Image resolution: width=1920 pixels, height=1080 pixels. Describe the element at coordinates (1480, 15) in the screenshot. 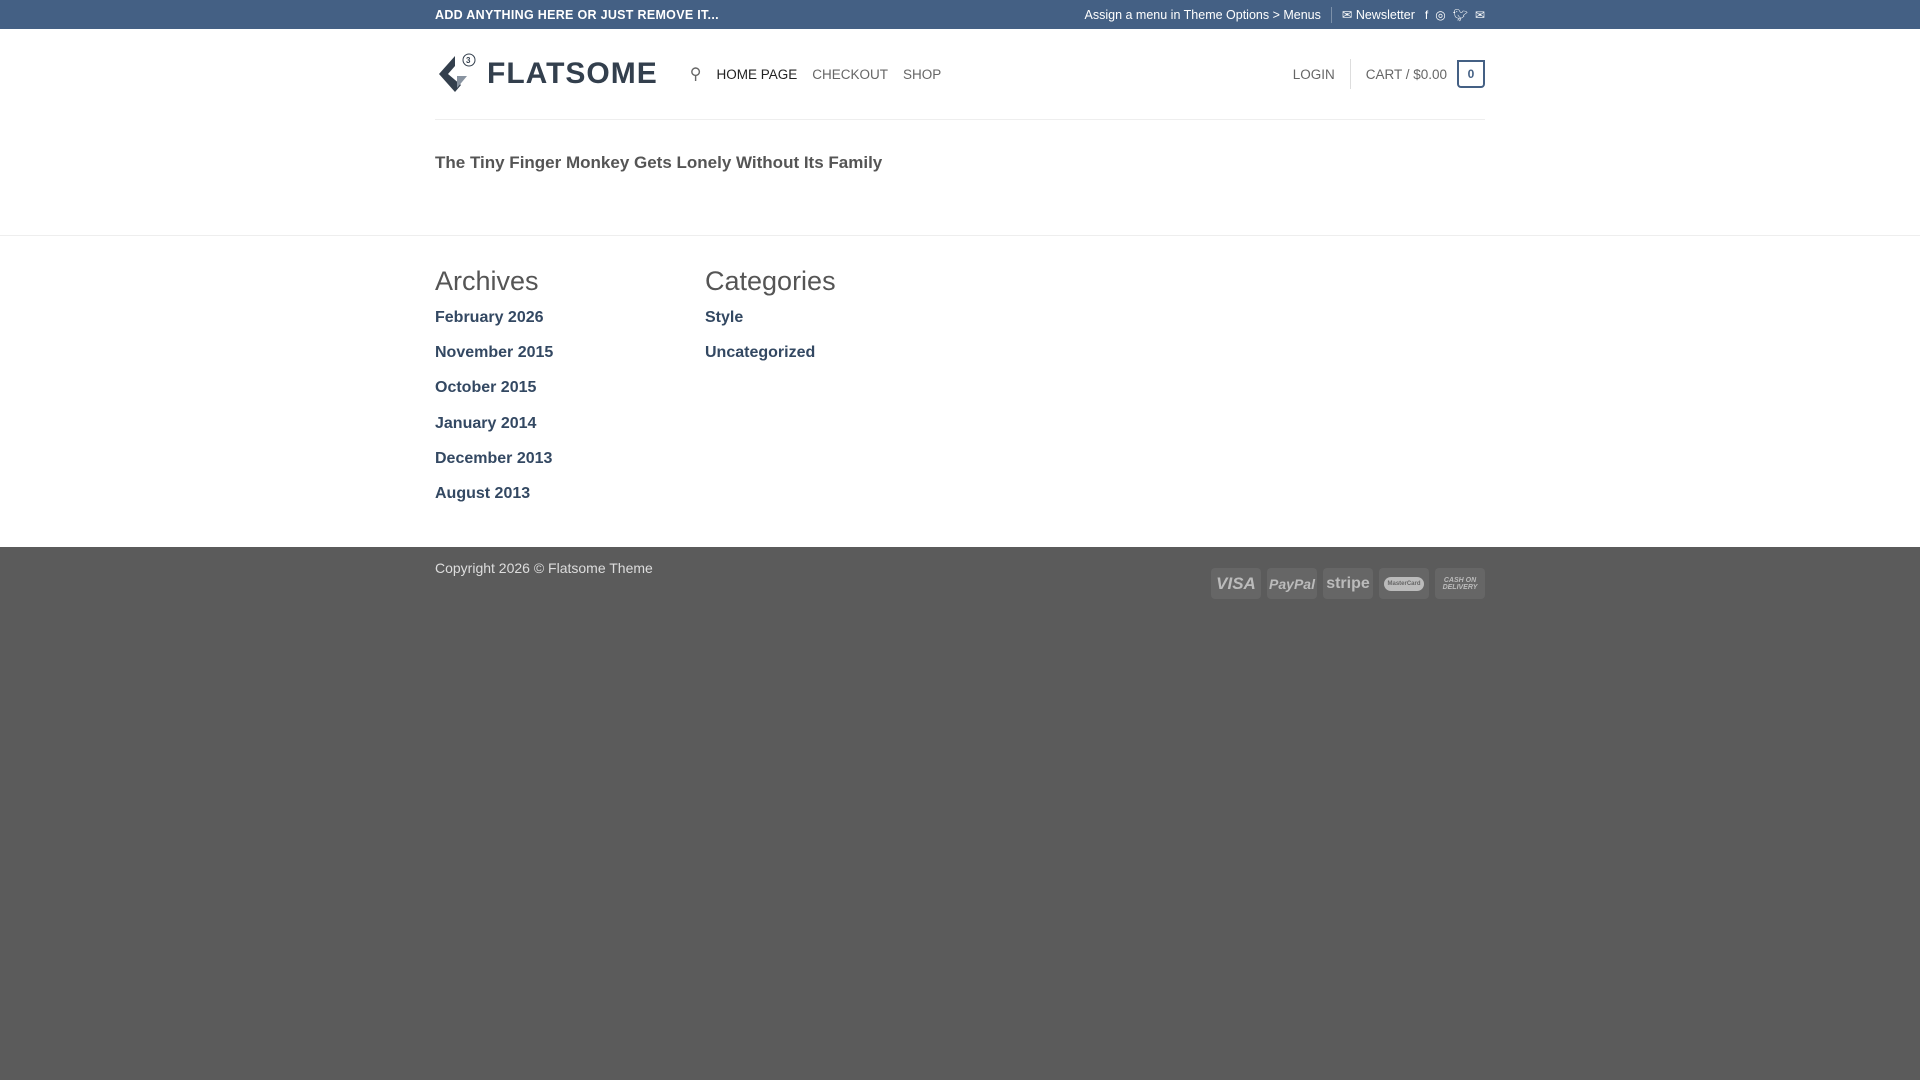

I see `email-icon: ✉` at that location.